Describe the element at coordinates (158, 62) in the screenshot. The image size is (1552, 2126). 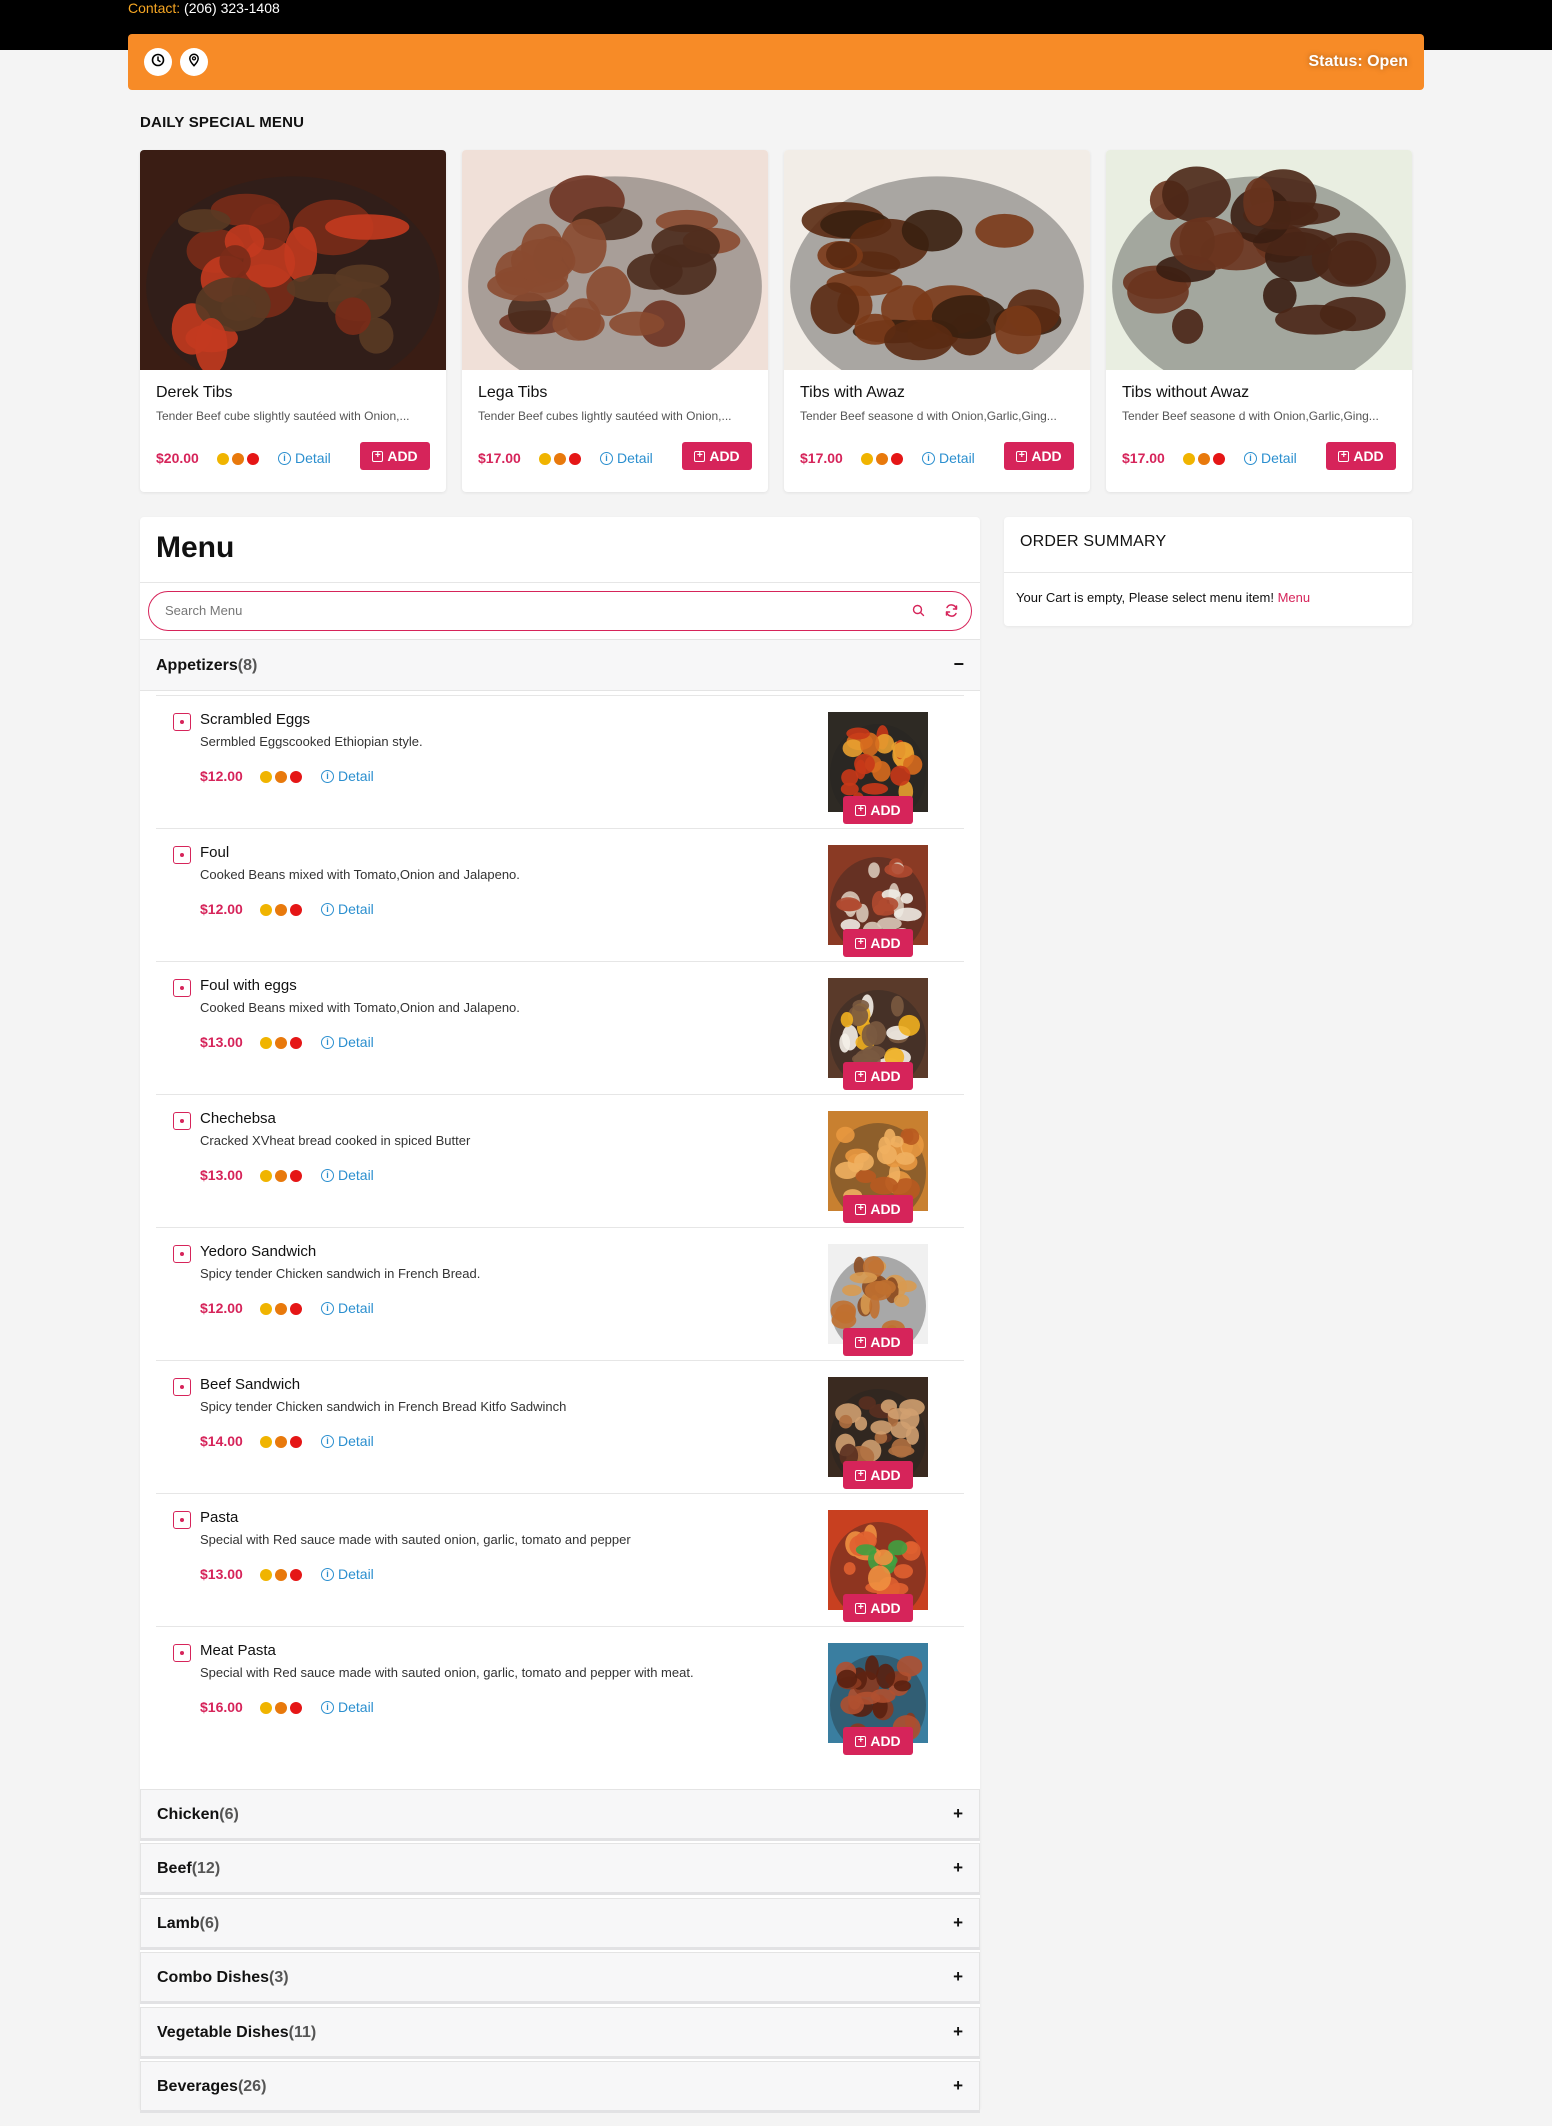
I see `hours-button` at that location.